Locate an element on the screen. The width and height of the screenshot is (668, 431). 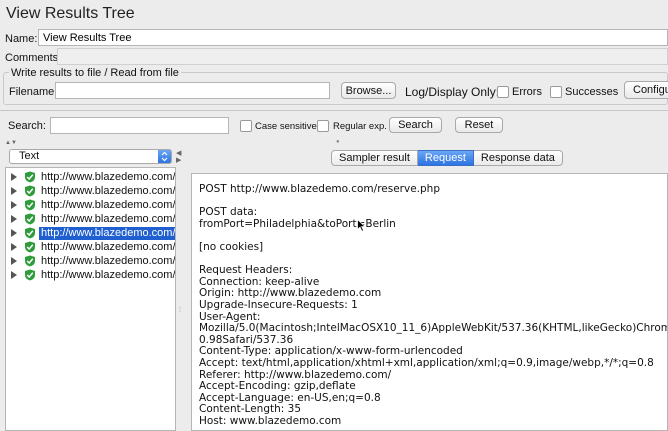
detail-tabs: Sampler result Request Response data is located at coordinates (447, 158).